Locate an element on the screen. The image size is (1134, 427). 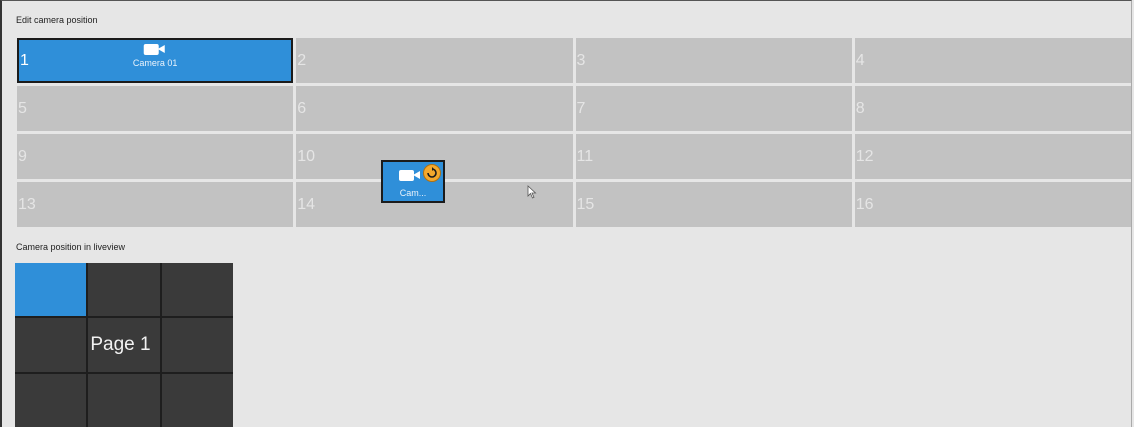
cell-number: 9 is located at coordinates (22, 156).